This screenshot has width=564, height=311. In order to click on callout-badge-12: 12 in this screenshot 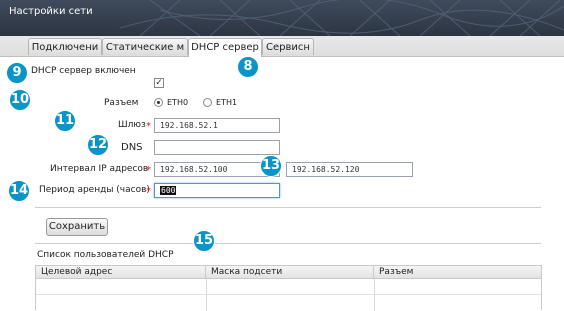, I will do `click(98, 145)`.